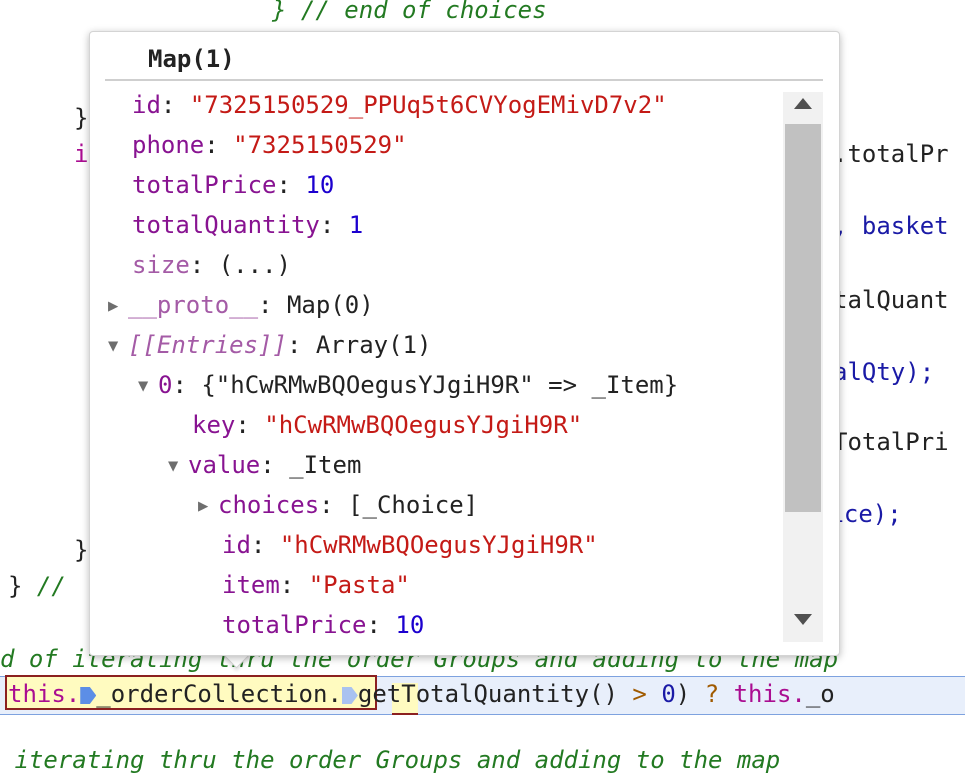 The image size is (965, 774). What do you see at coordinates (464, 80) in the screenshot?
I see `popover-divider` at bounding box center [464, 80].